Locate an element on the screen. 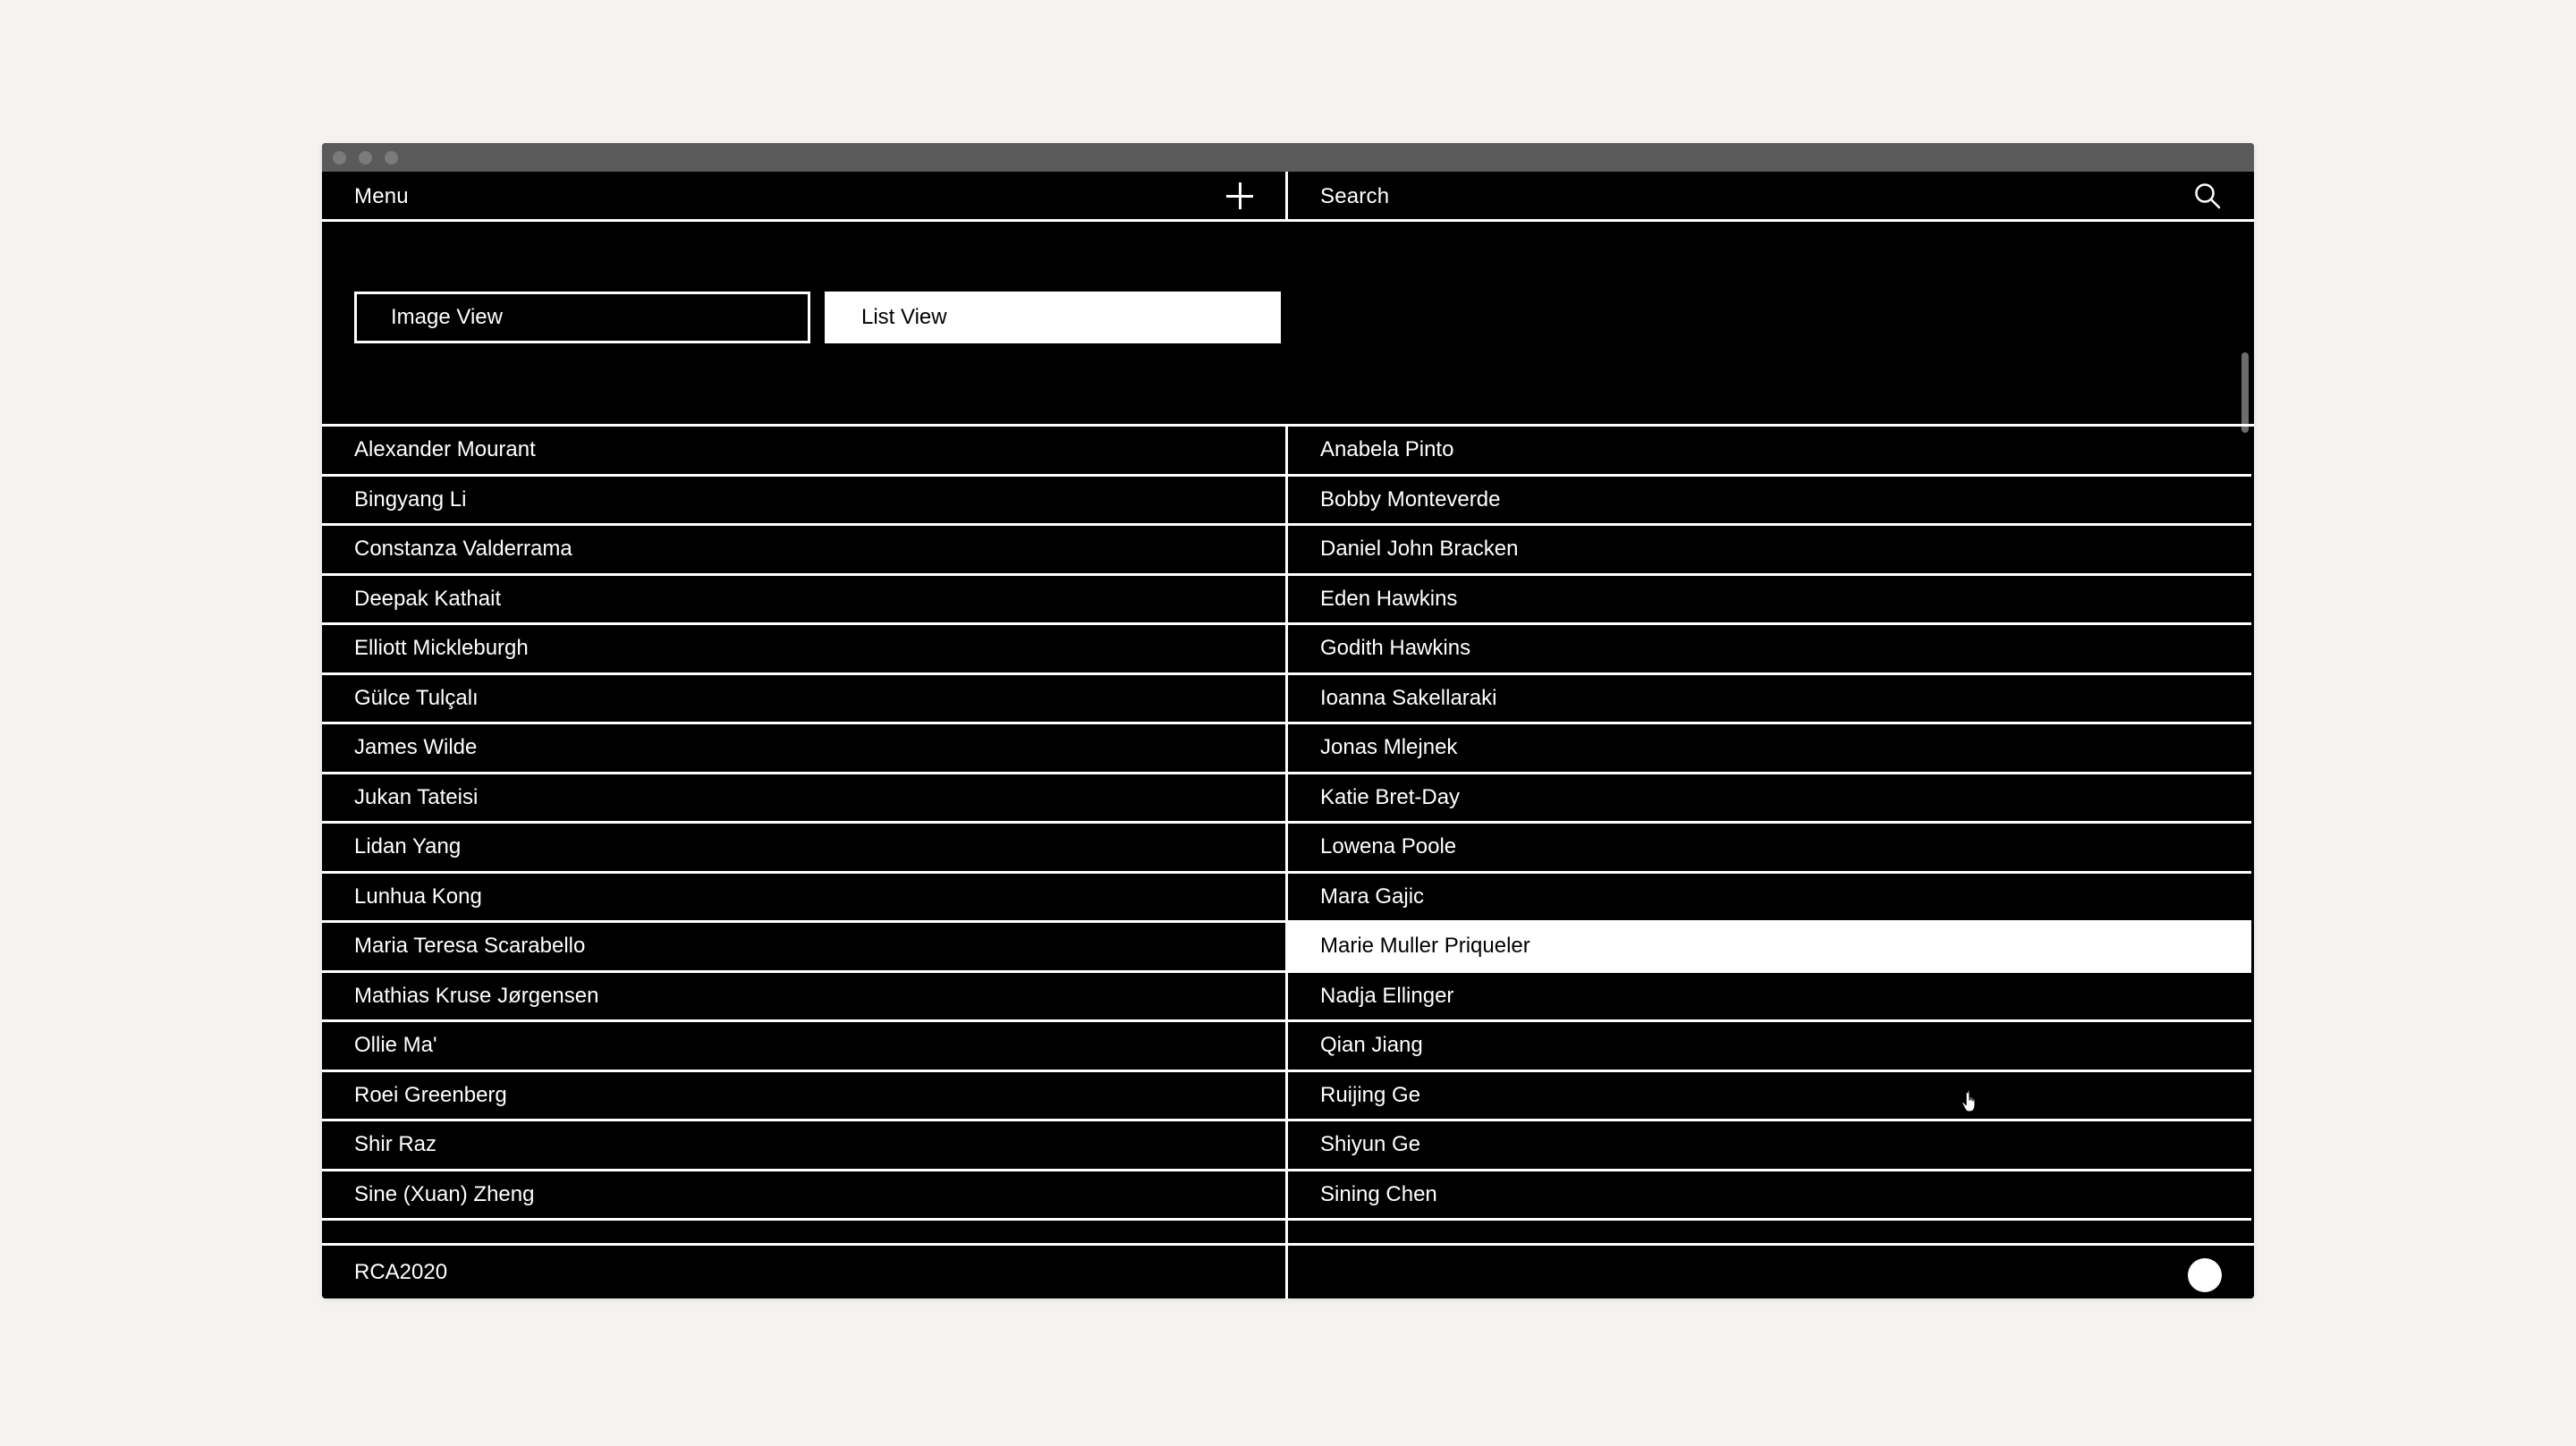 Image resolution: width=2576 pixels, height=1446 pixels. list-item-label: Godith Hawkins is located at coordinates (1395, 649).